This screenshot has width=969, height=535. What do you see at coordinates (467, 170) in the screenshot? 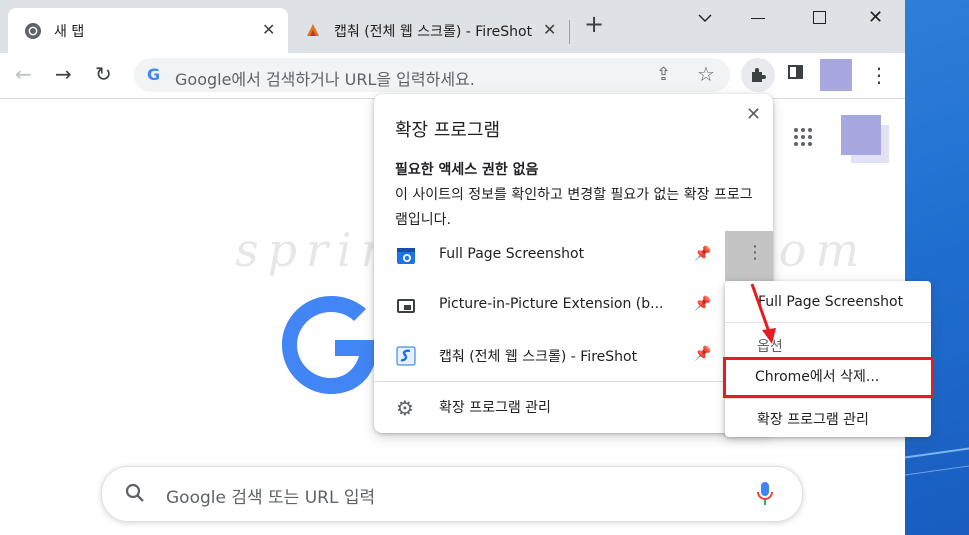
I see `section-heading: 필요한 액세스 권한 없음` at bounding box center [467, 170].